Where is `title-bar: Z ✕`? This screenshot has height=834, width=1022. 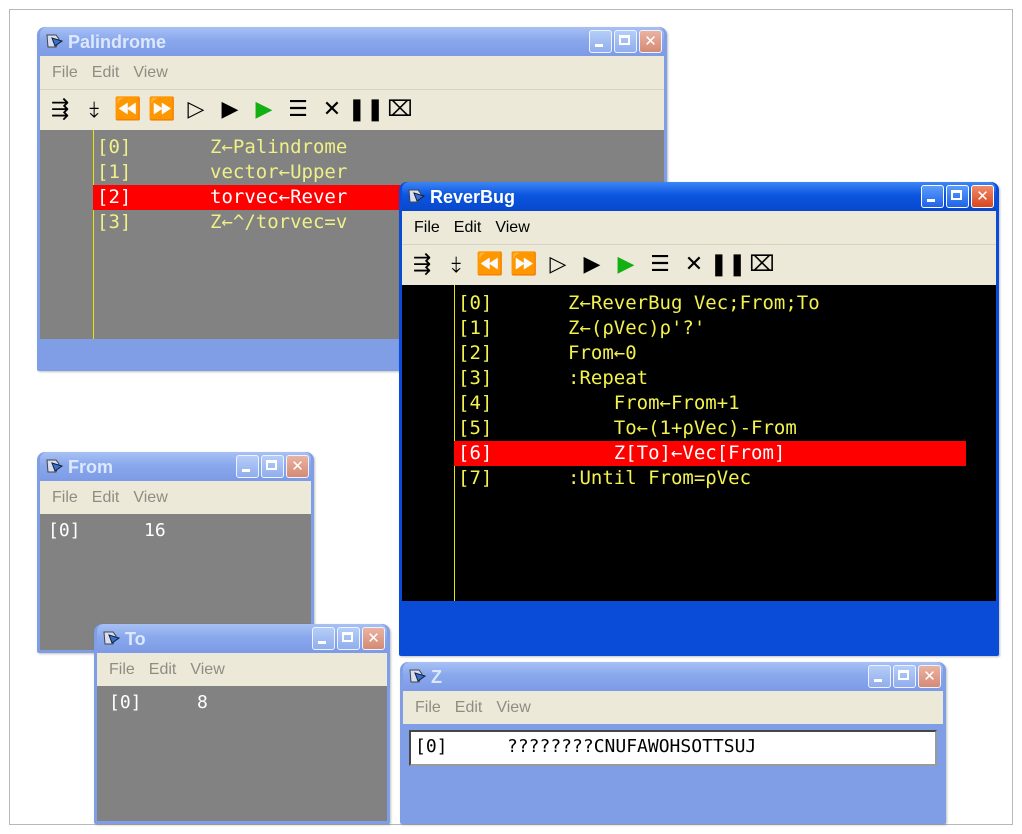 title-bar: Z ✕ is located at coordinates (673, 676).